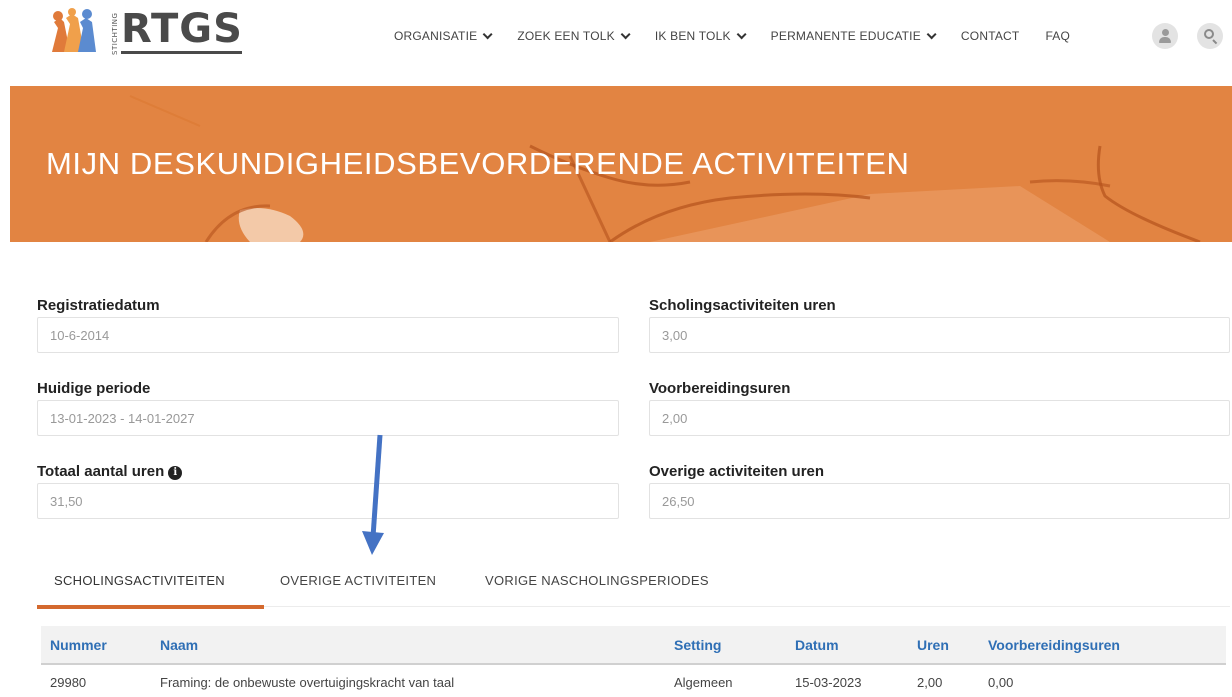 The image size is (1232, 697). I want to click on nav-item-faq: FAQ, so click(1057, 36).